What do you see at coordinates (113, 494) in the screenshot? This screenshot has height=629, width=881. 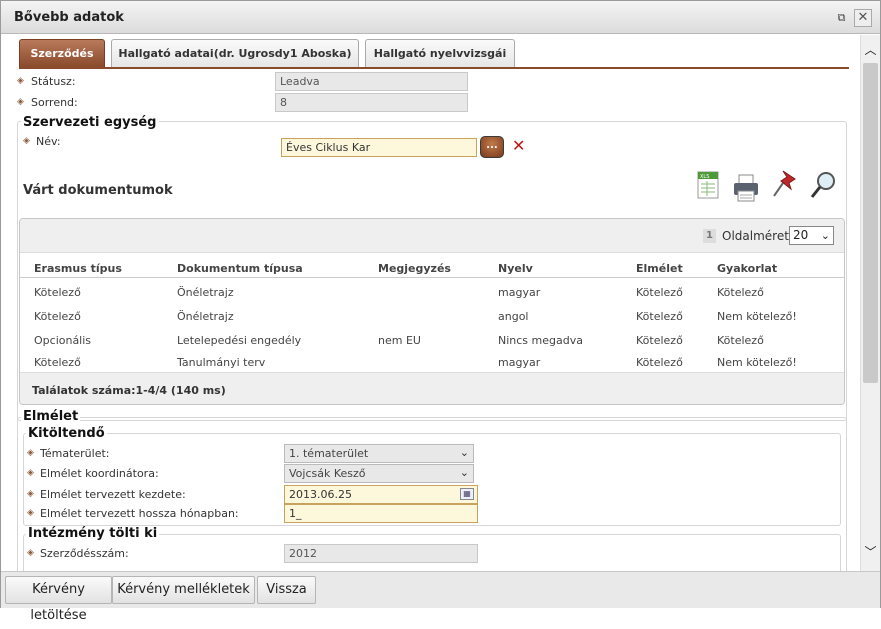 I see `start-date-label: Elmélet tervezett kezdete:` at bounding box center [113, 494].